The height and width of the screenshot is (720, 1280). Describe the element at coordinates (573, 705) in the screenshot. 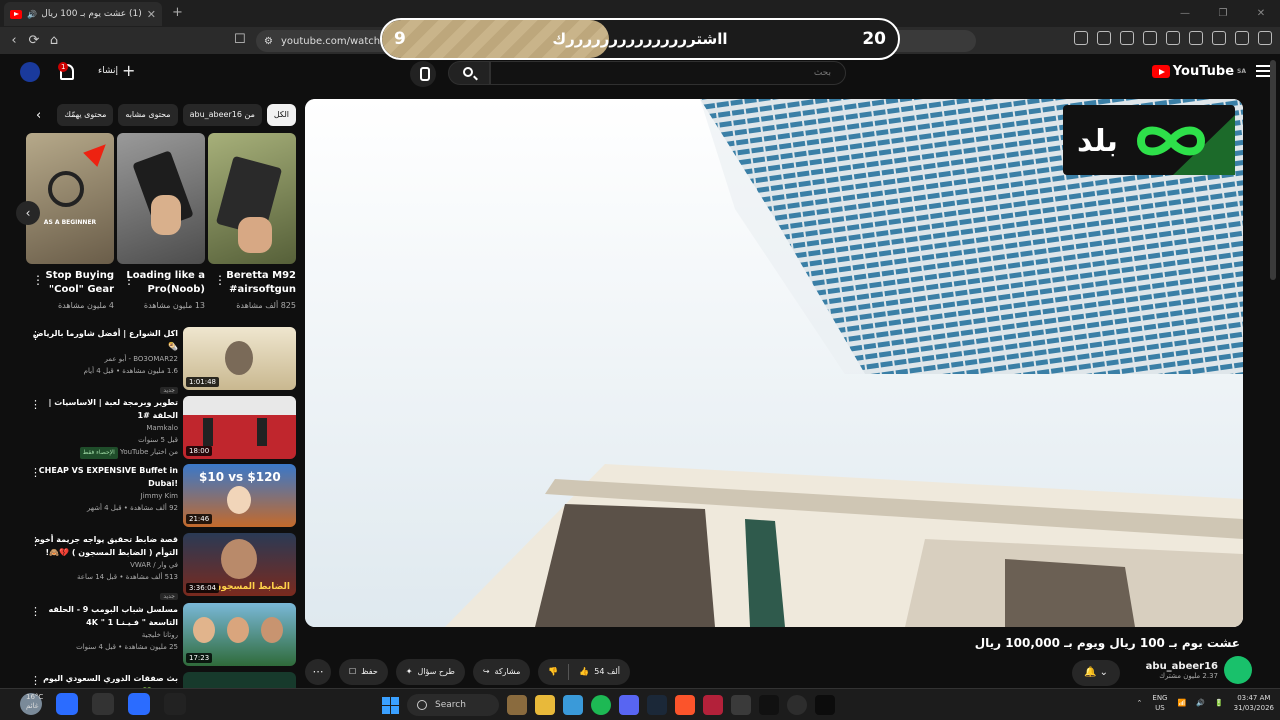

I see `store-icon` at that location.